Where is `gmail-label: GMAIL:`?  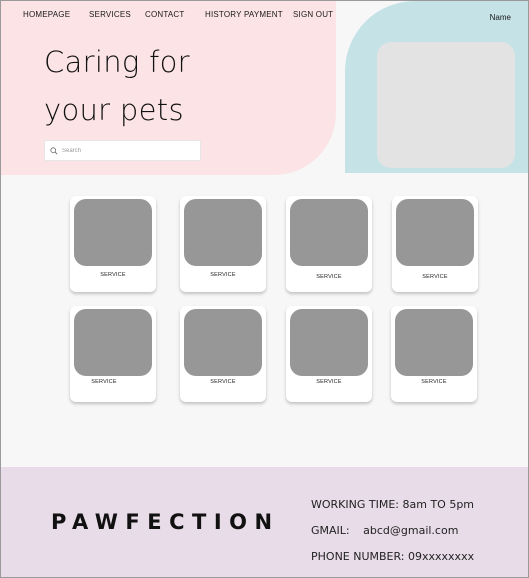 gmail-label: GMAIL: is located at coordinates (330, 530).